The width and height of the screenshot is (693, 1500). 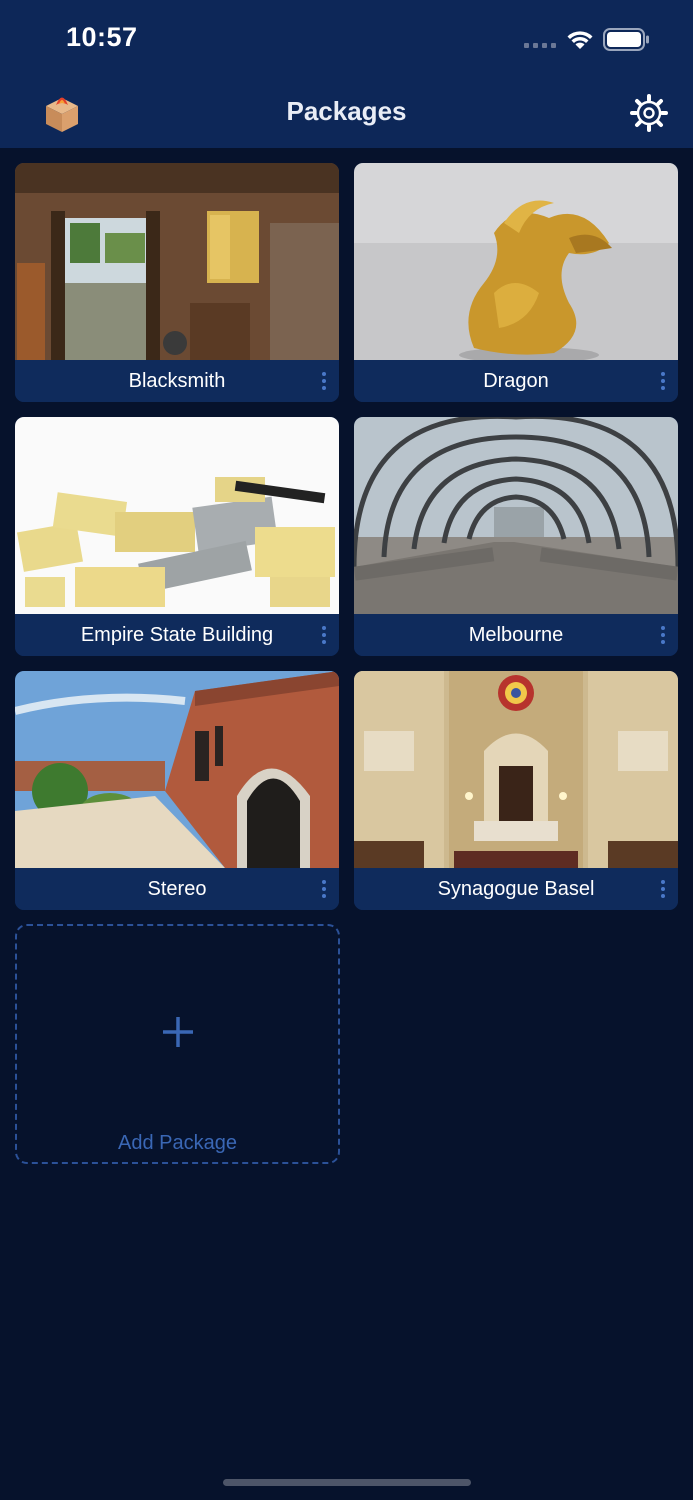 I want to click on package-card-blacksmith: Blacksmith, so click(x=177, y=282).